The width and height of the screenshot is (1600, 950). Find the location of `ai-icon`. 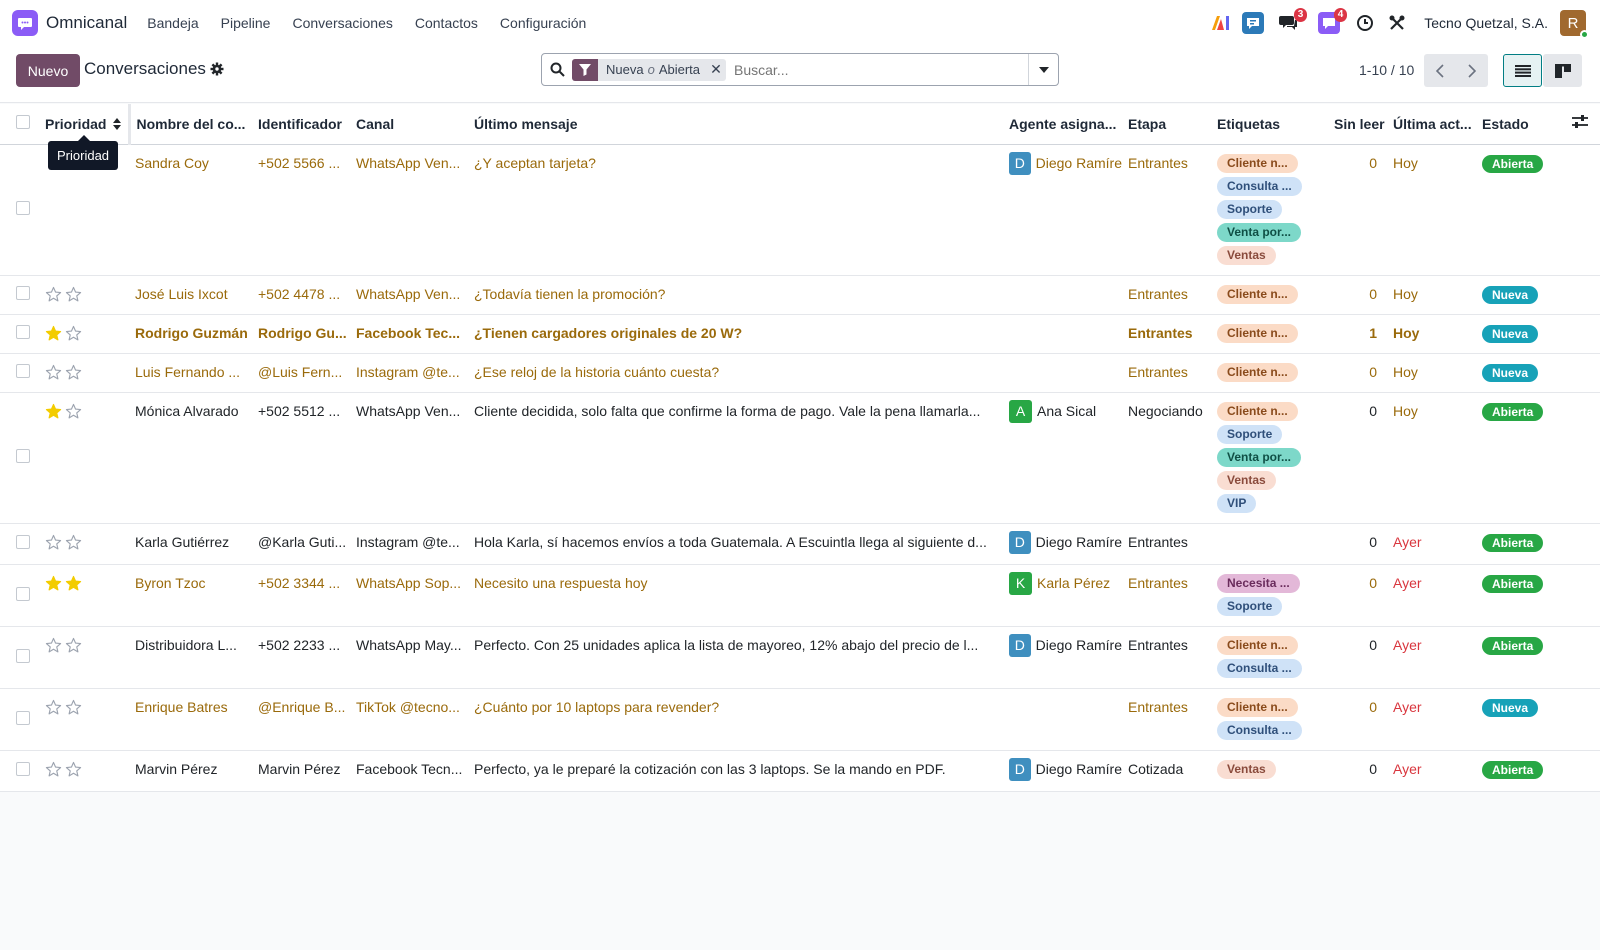

ai-icon is located at coordinates (1221, 23).